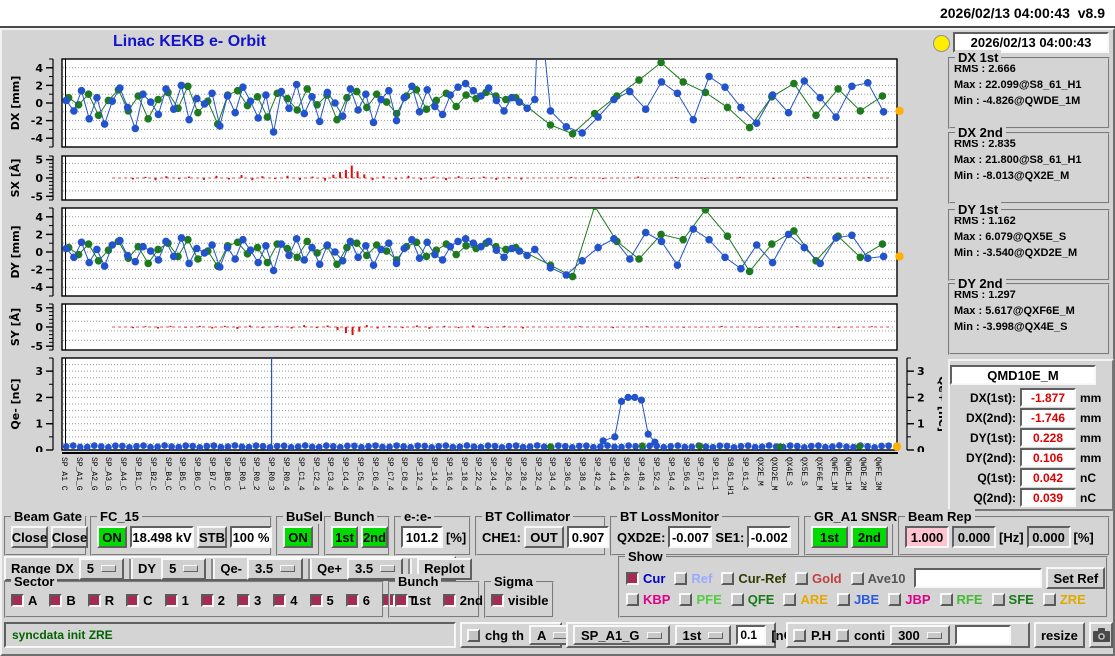 This screenshot has height=656, width=1115. Describe the element at coordinates (344, 537) in the screenshot. I see `bunch-1st-button: 1st` at that location.